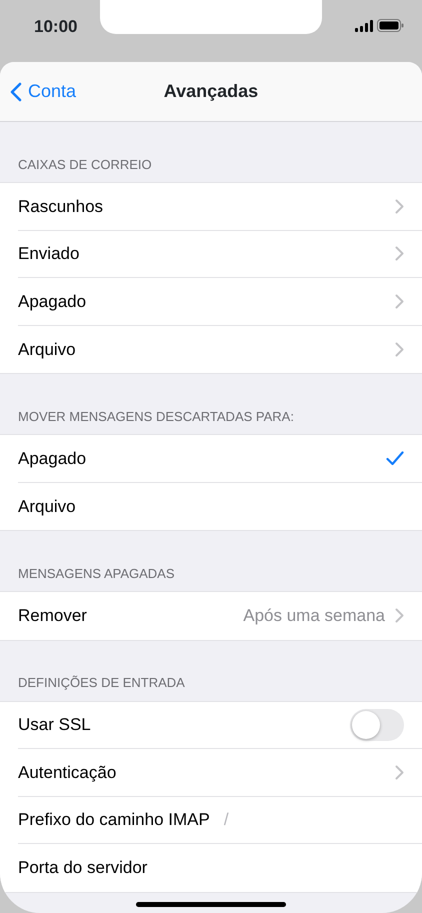 This screenshot has height=913, width=422. Describe the element at coordinates (156, 417) in the screenshot. I see `section-header: MOVER MENSAGENS DESCARTADAS PARA:` at that location.